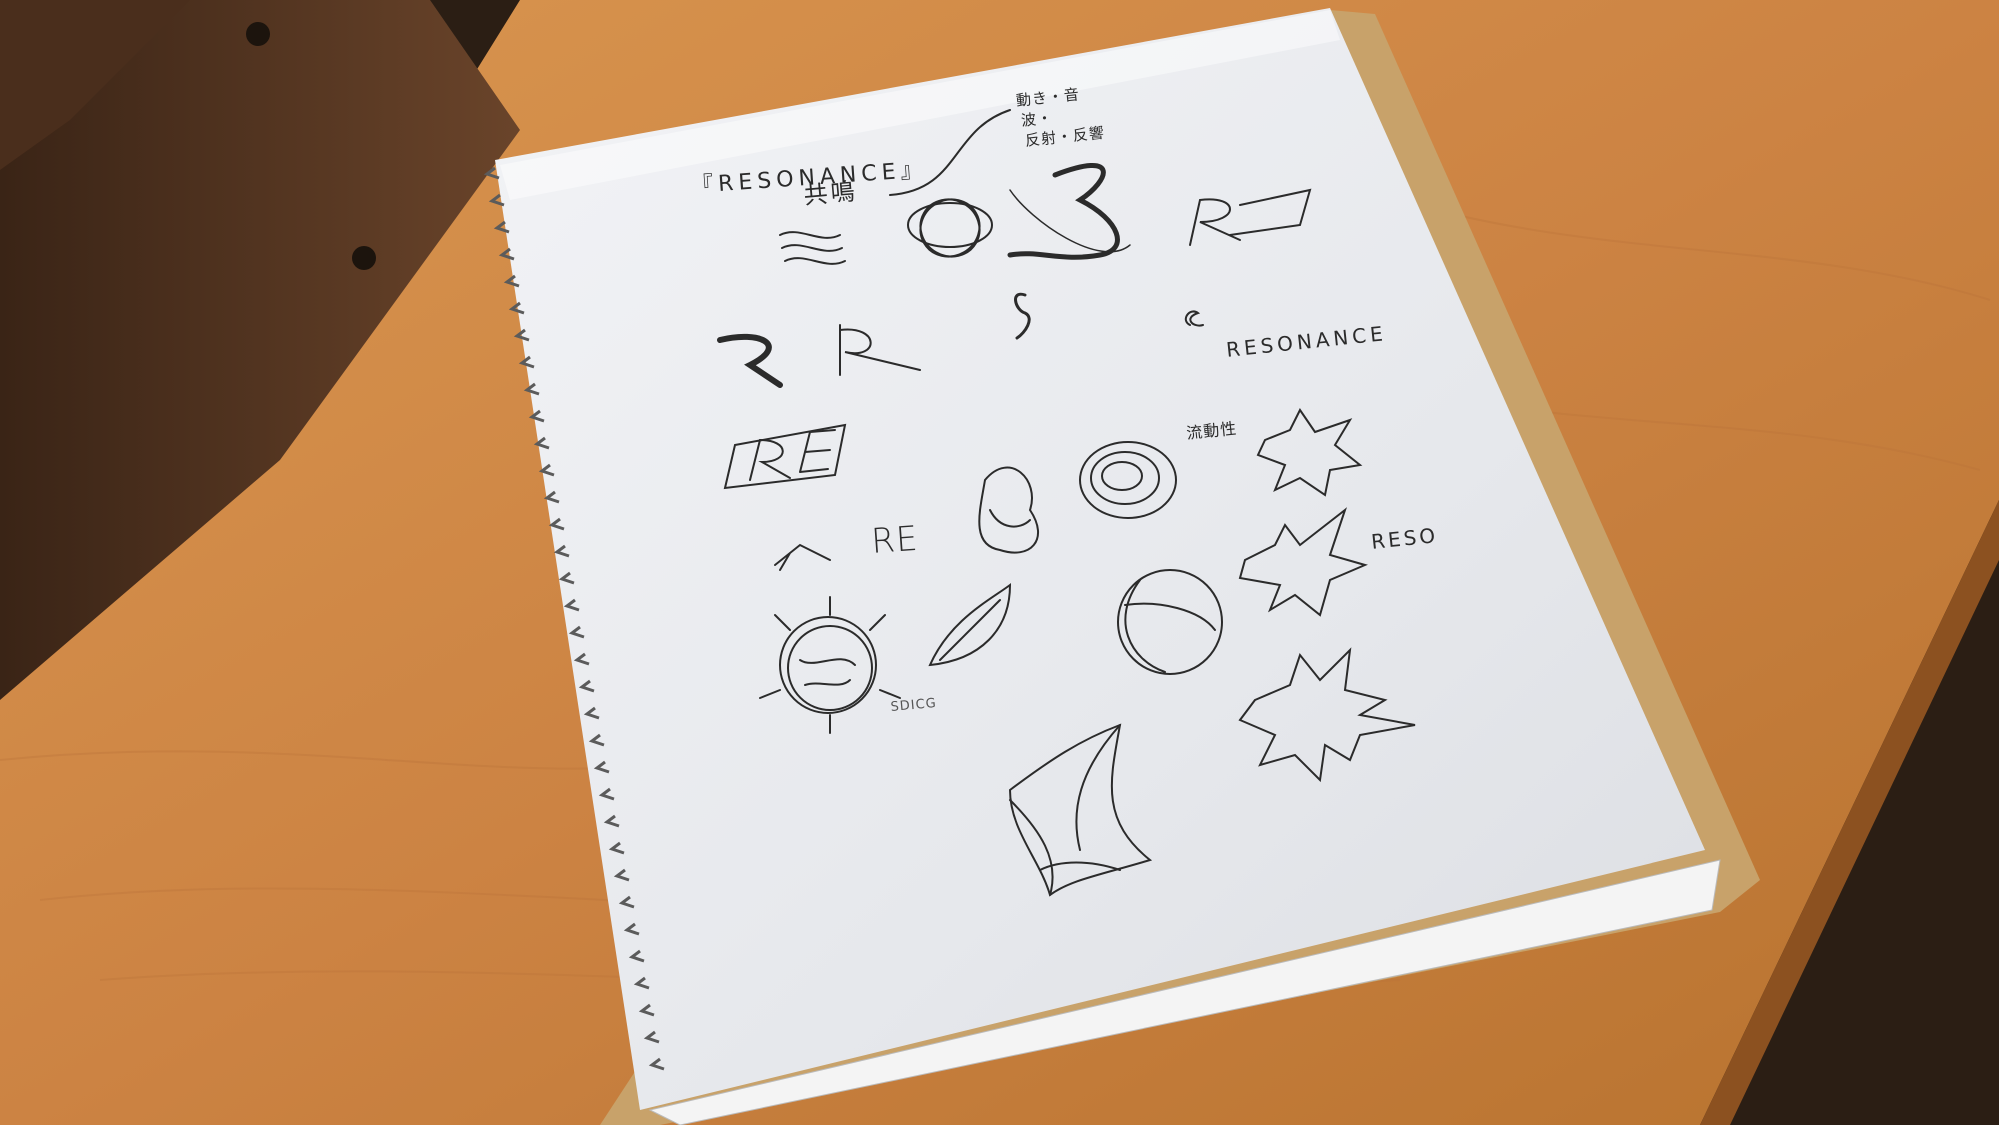  Describe the element at coordinates (830, 193) in the screenshot. I see `sketch-title-kanji: 共鳴` at that location.